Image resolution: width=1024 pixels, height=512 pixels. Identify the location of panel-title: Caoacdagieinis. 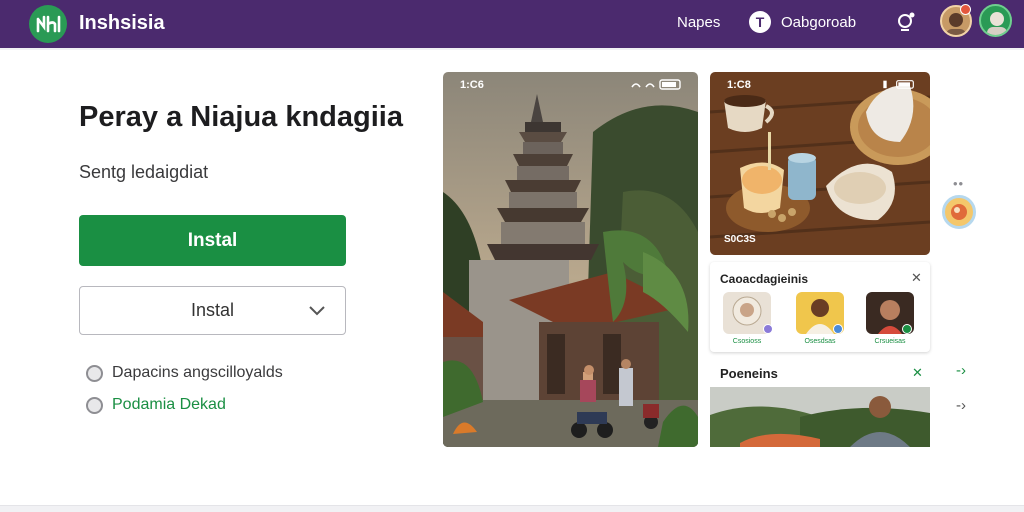
(764, 279).